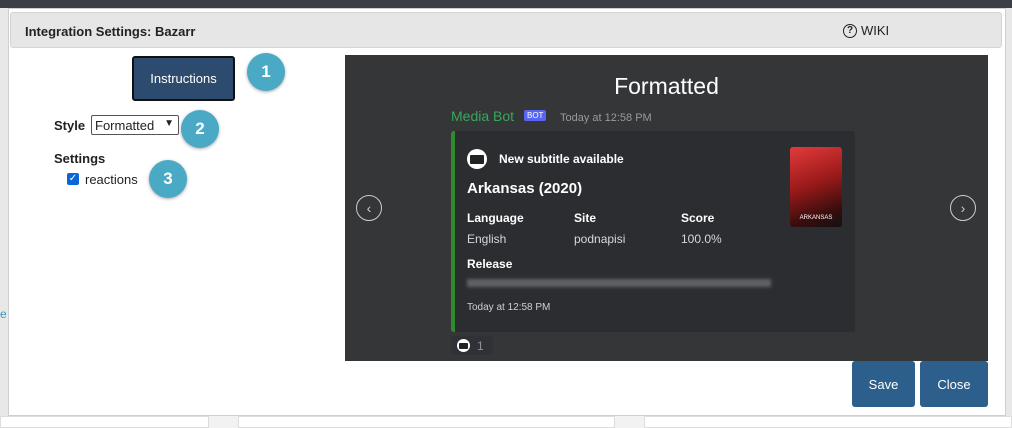  I want to click on bot-name: Media Bot, so click(483, 116).